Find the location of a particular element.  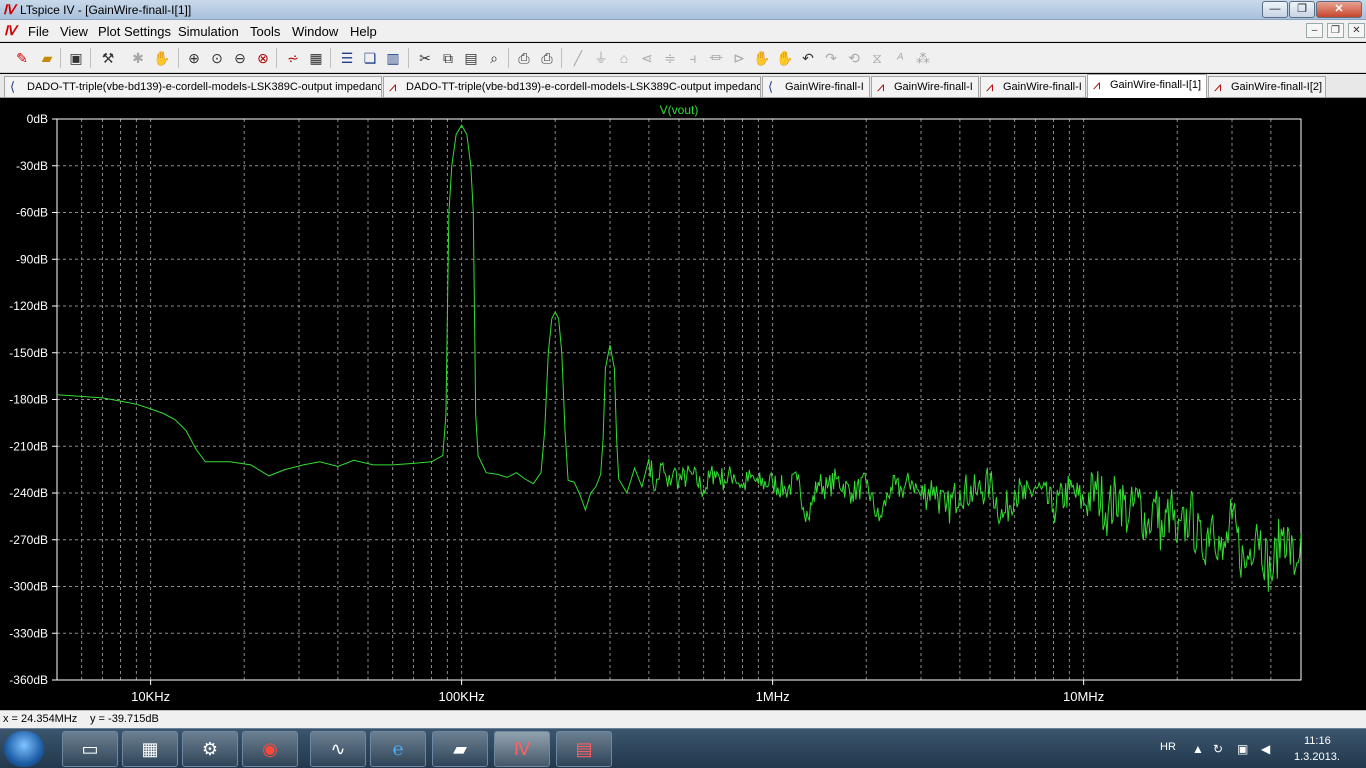

paste-icon: ▤ is located at coordinates (471, 58).